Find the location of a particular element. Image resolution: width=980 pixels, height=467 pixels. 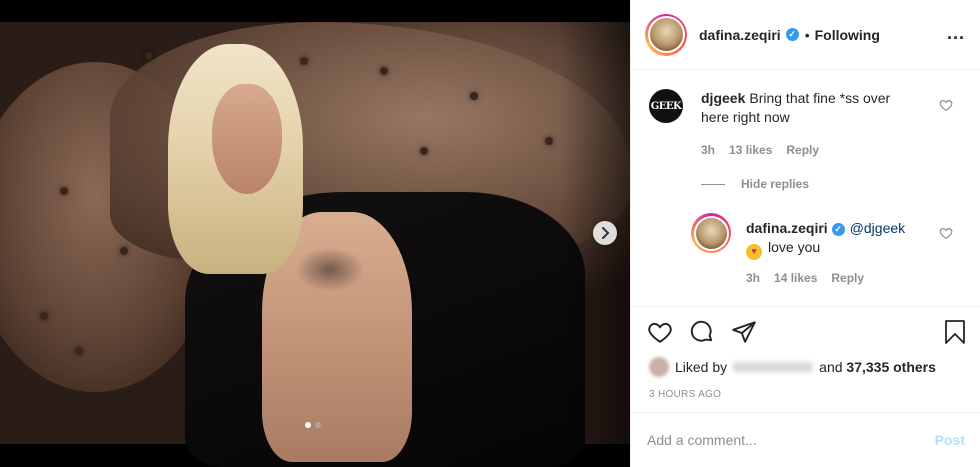

heart-eyes-emoji-icon: ♥ is located at coordinates (754, 251).